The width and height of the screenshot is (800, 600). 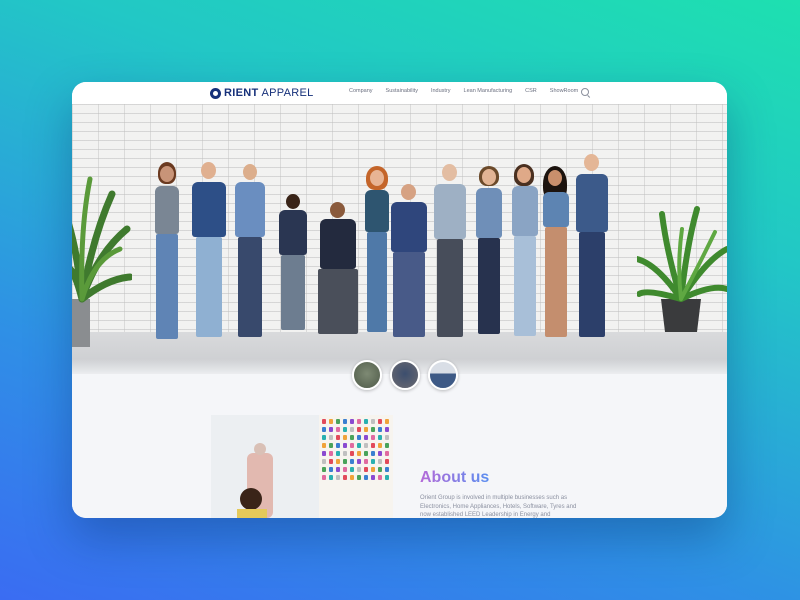 I want to click on nav-company: Company, so click(x=361, y=91).